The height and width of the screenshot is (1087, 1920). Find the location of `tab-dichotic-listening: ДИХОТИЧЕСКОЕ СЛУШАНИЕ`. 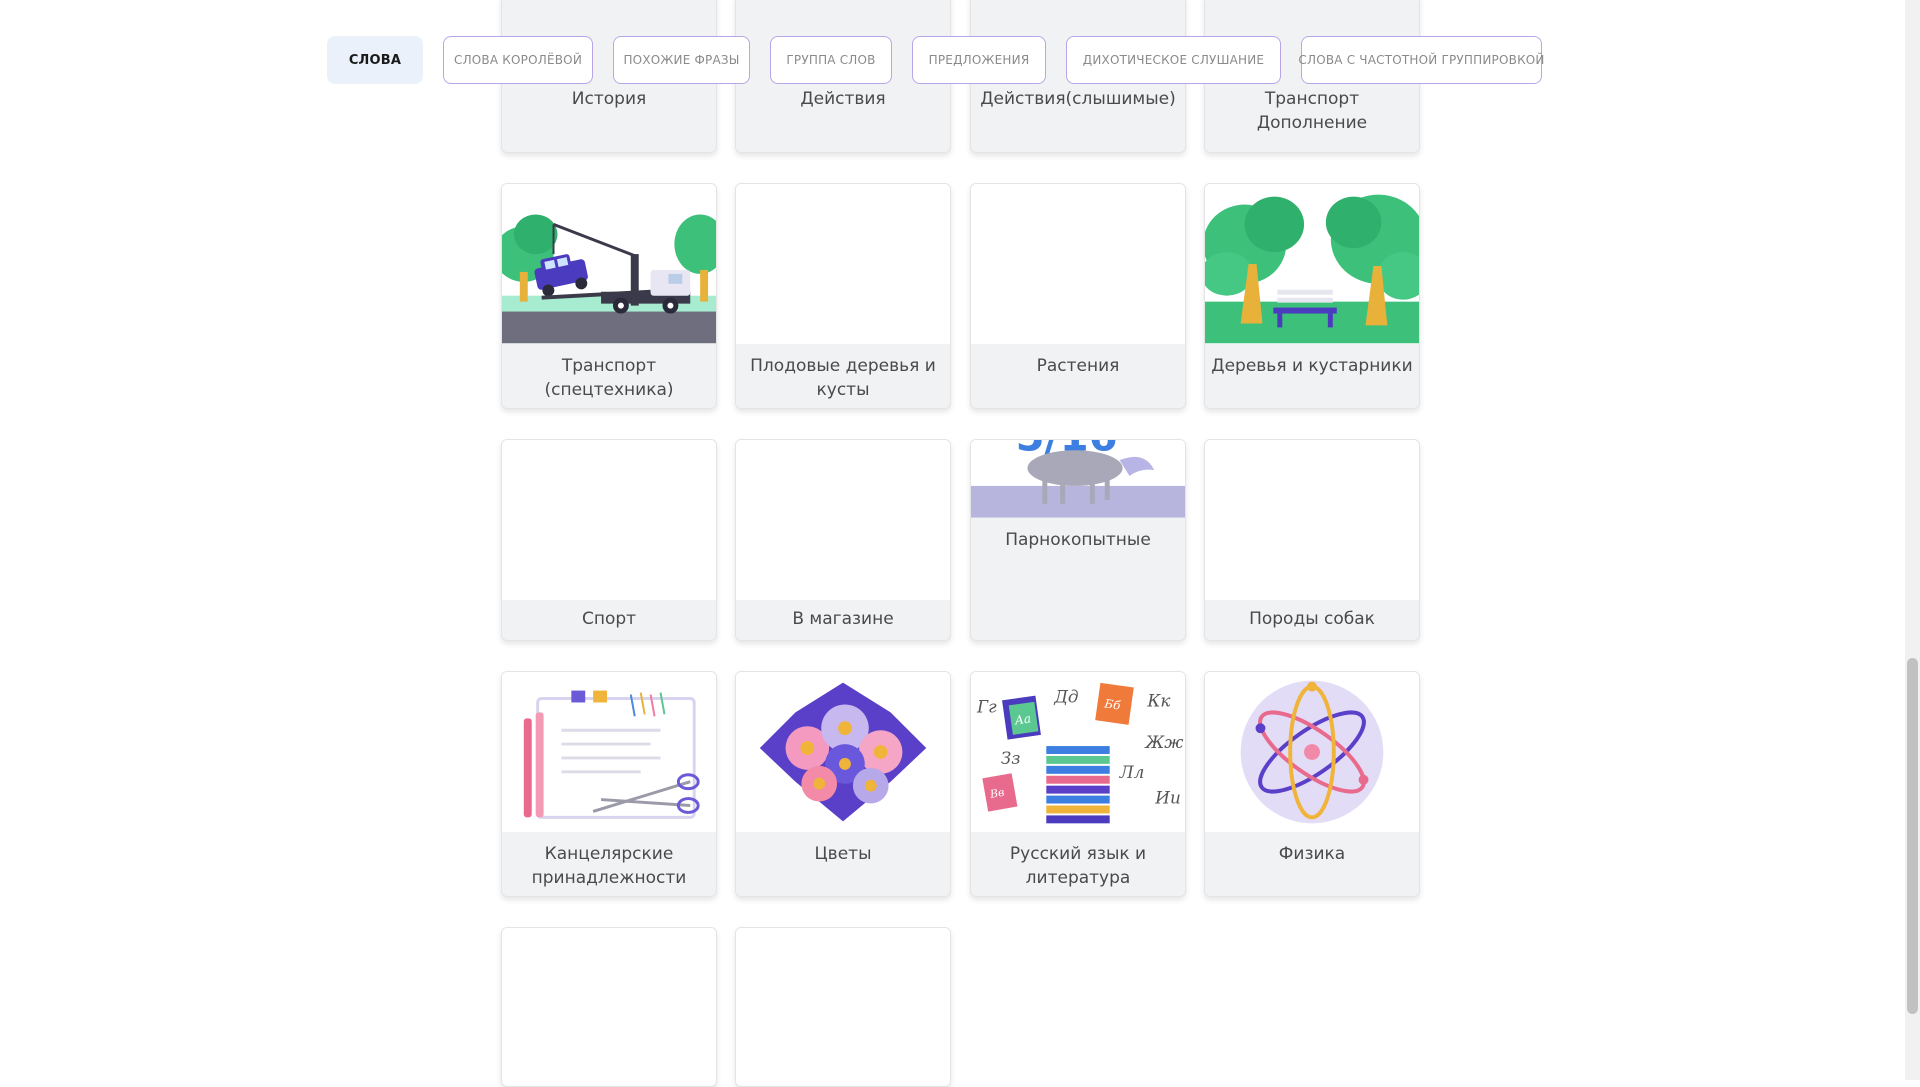

tab-dichotic-listening: ДИХОТИЧЕСКОЕ СЛУШАНИЕ is located at coordinates (1173, 60).